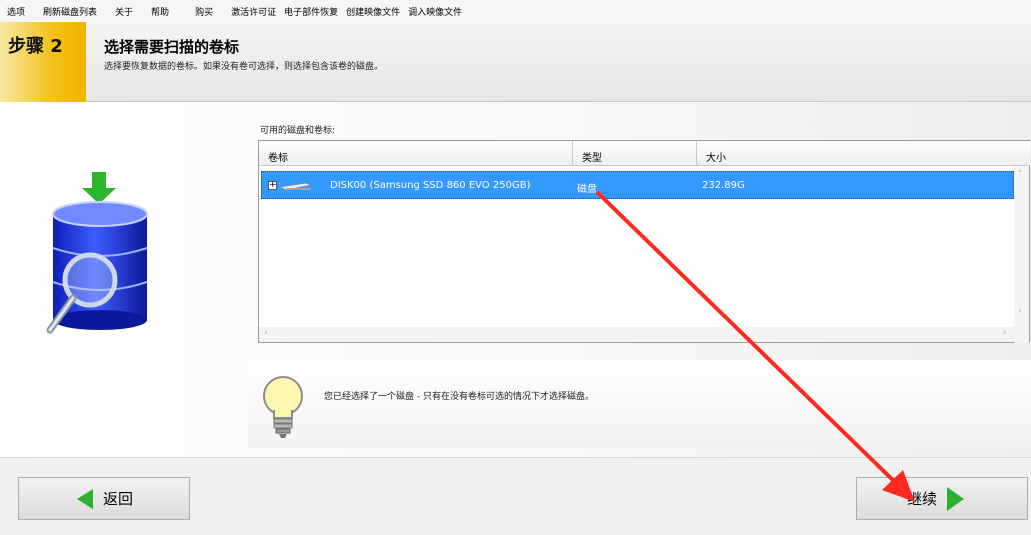  Describe the element at coordinates (118, 499) in the screenshot. I see `back-button-label: 返回` at that location.